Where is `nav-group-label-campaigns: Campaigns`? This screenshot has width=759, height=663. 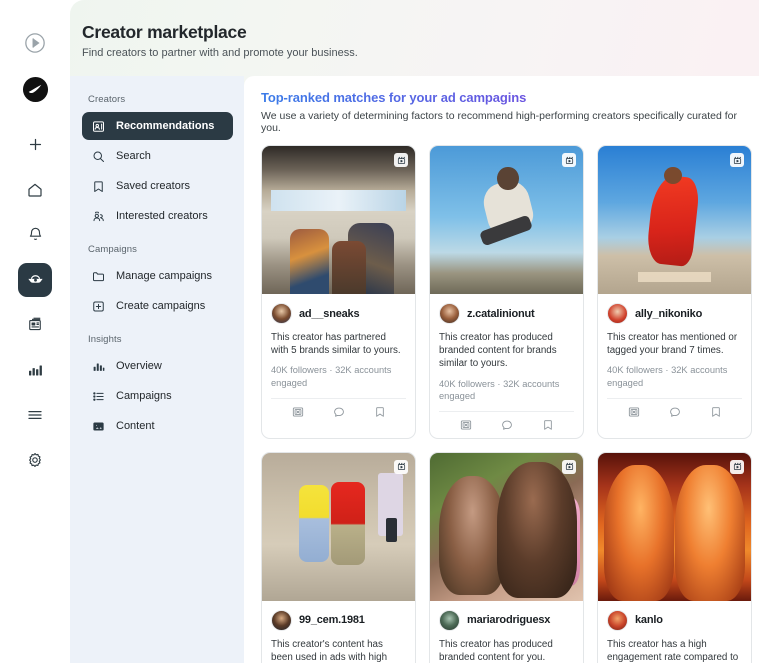 nav-group-label-campaigns: Campaigns is located at coordinates (112, 249).